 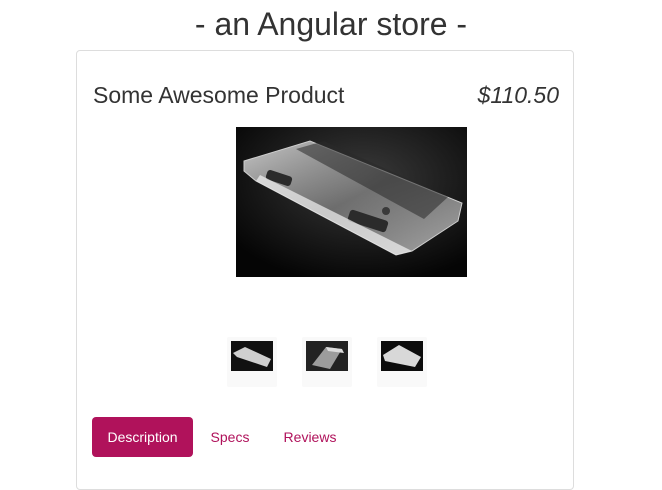 What do you see at coordinates (219, 95) in the screenshot?
I see `product-name: Some Awesome Product` at bounding box center [219, 95].